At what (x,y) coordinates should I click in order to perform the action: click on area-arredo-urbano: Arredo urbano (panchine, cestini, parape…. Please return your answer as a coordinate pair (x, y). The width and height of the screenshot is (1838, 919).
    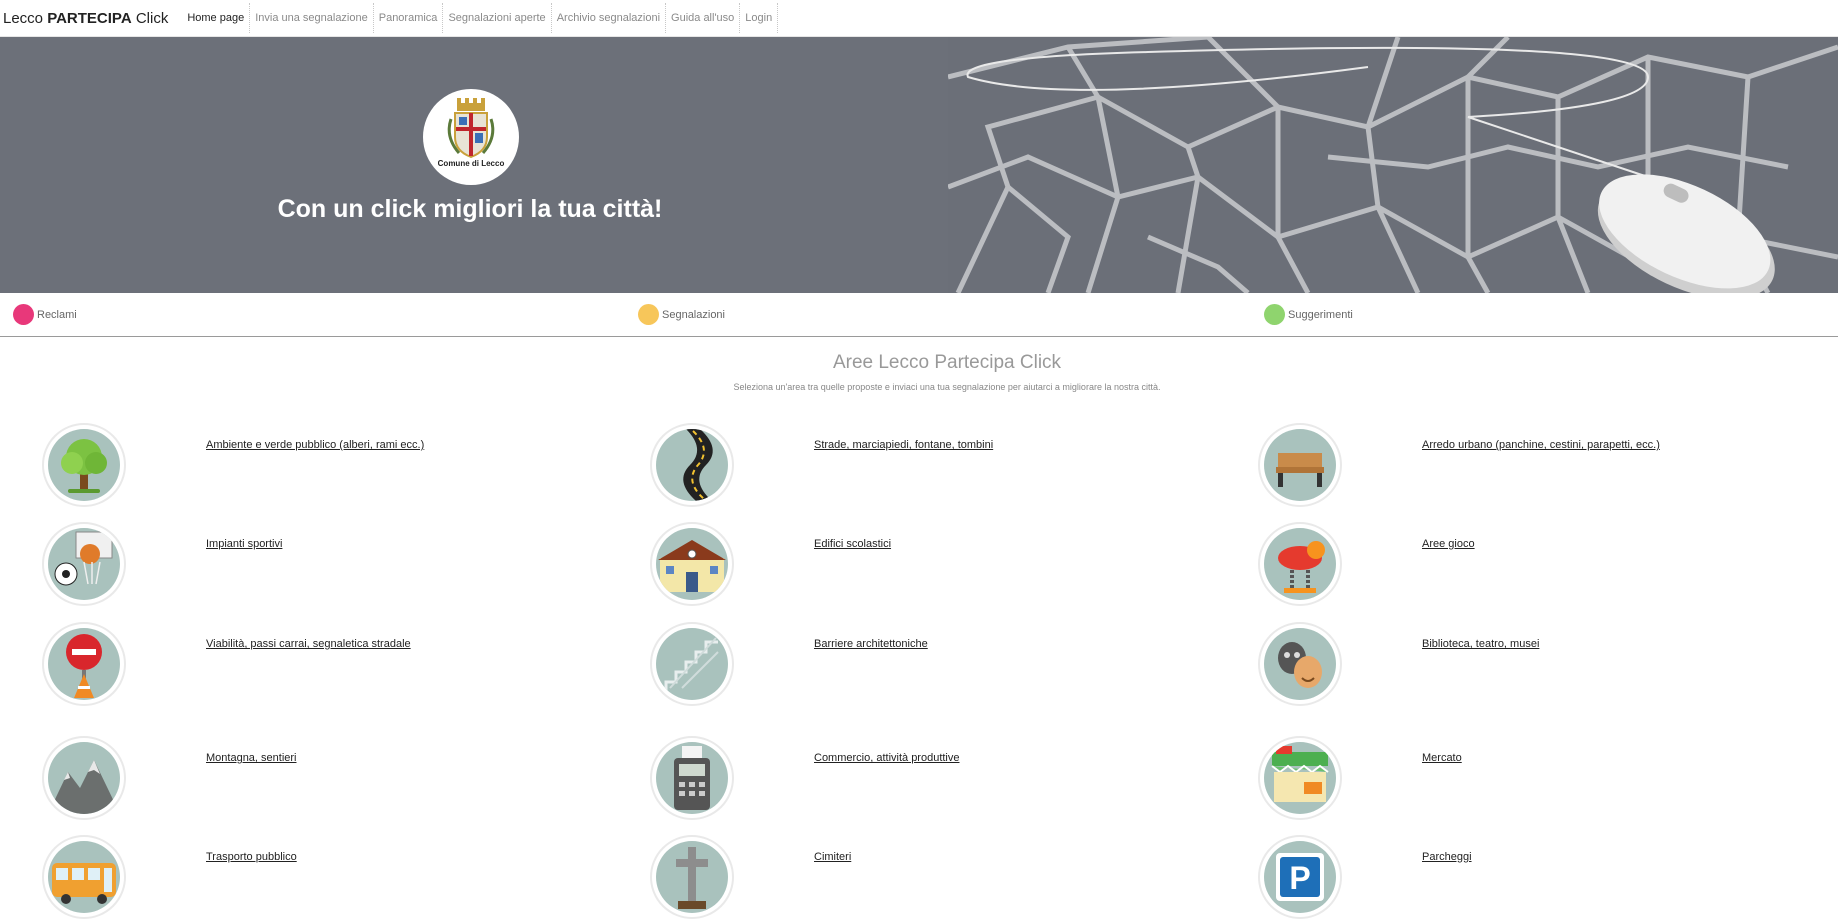
    Looking at the image, I should click on (1548, 465).